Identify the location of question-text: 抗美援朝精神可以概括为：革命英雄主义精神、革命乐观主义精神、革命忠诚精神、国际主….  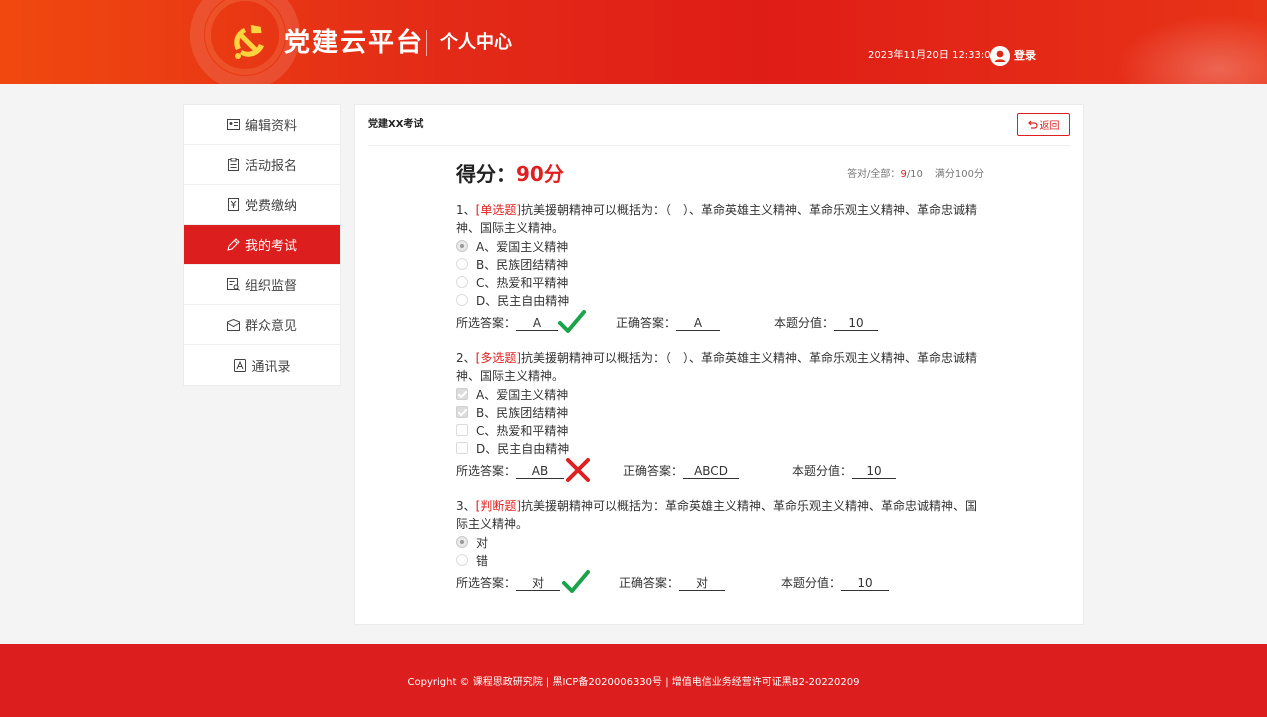
(717, 515).